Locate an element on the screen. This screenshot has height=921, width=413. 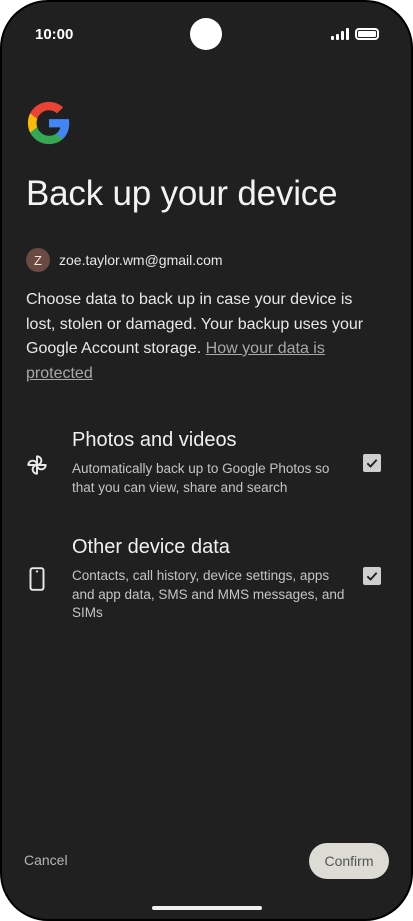
phone-icon is located at coordinates (37, 579).